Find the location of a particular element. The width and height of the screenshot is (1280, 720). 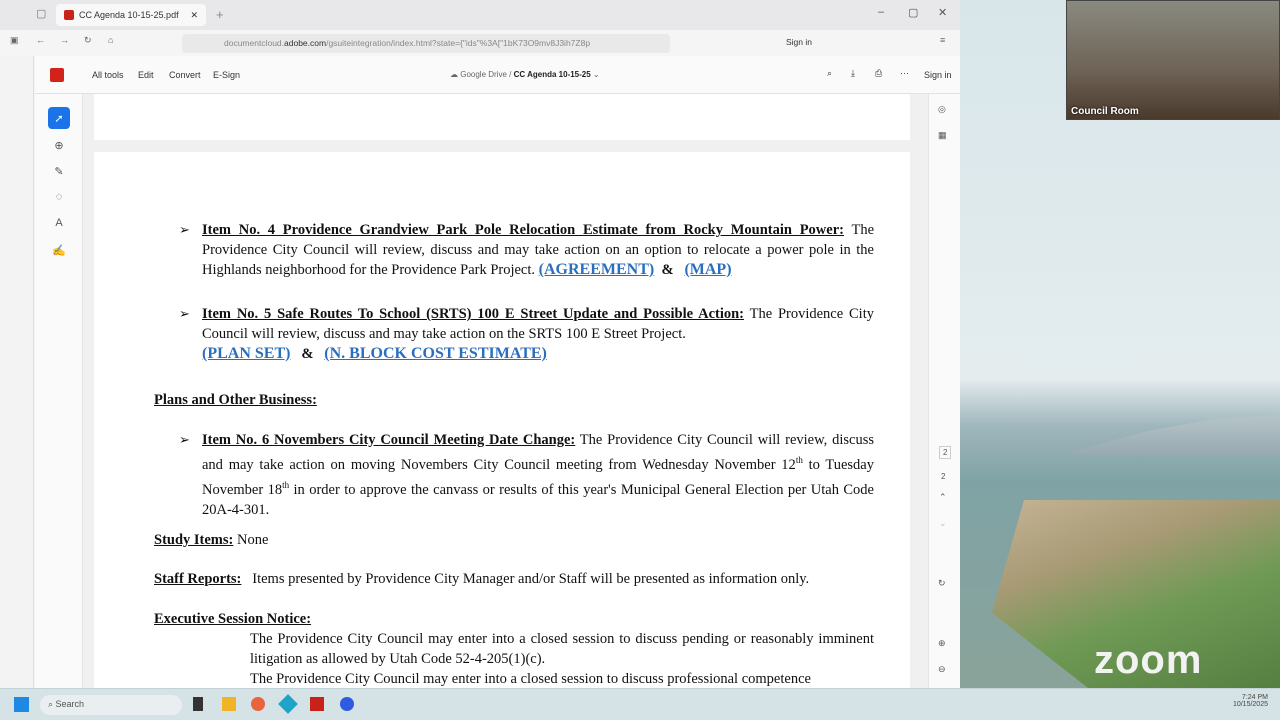

page-1-bottom is located at coordinates (502, 117).